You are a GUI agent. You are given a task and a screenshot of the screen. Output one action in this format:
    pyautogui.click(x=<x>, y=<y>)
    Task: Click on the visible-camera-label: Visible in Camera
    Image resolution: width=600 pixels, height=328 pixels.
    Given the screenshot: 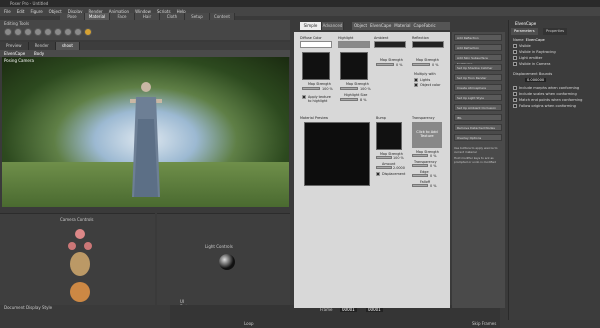 What is the action you would take?
    pyautogui.click(x=535, y=64)
    